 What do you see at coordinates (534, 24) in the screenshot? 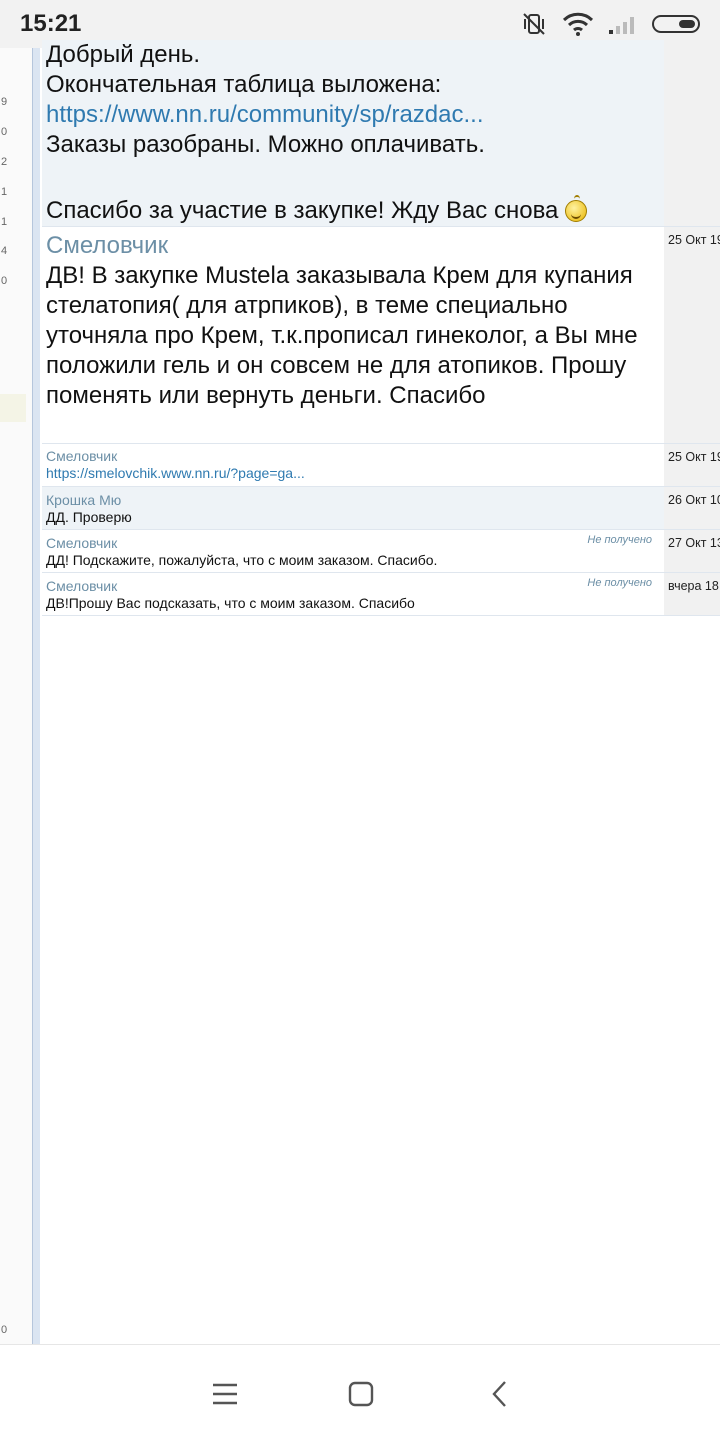
I see `mute-vibrate-icon` at bounding box center [534, 24].